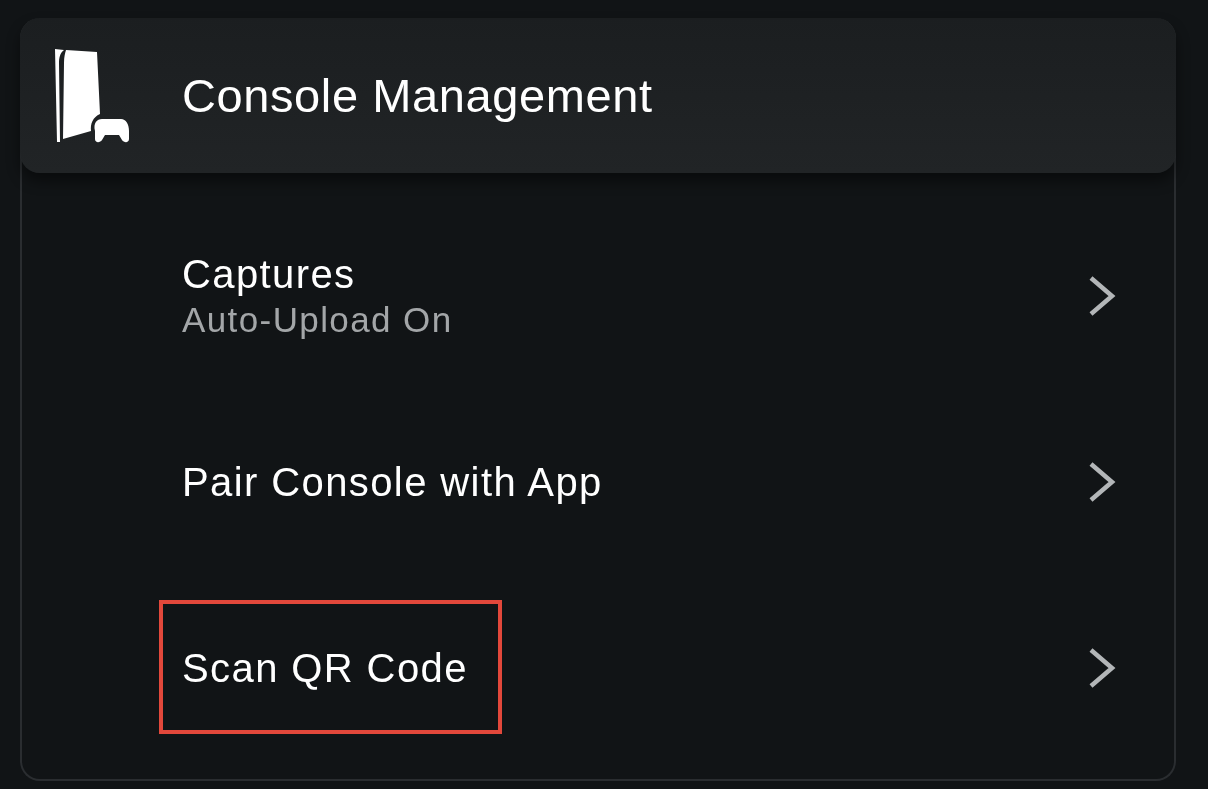 This screenshot has width=1208, height=789. Describe the element at coordinates (269, 274) in the screenshot. I see `row-title: Captures` at that location.